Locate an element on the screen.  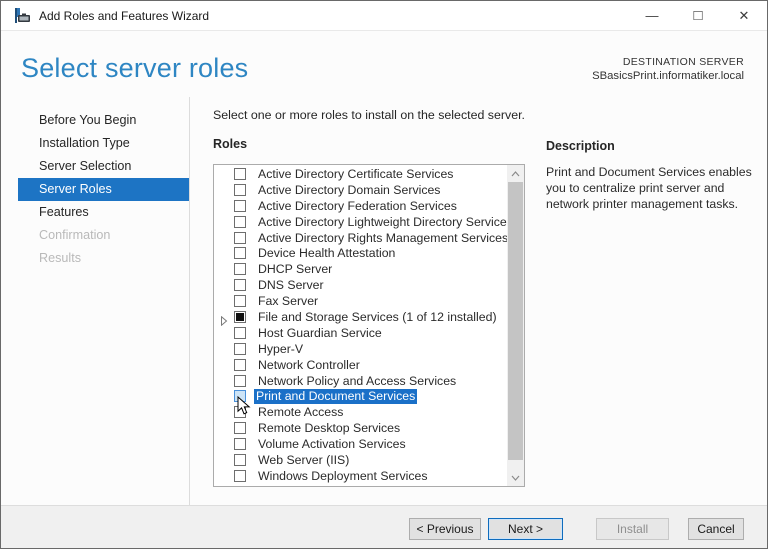
role-label: DNS Server is located at coordinates (291, 285).